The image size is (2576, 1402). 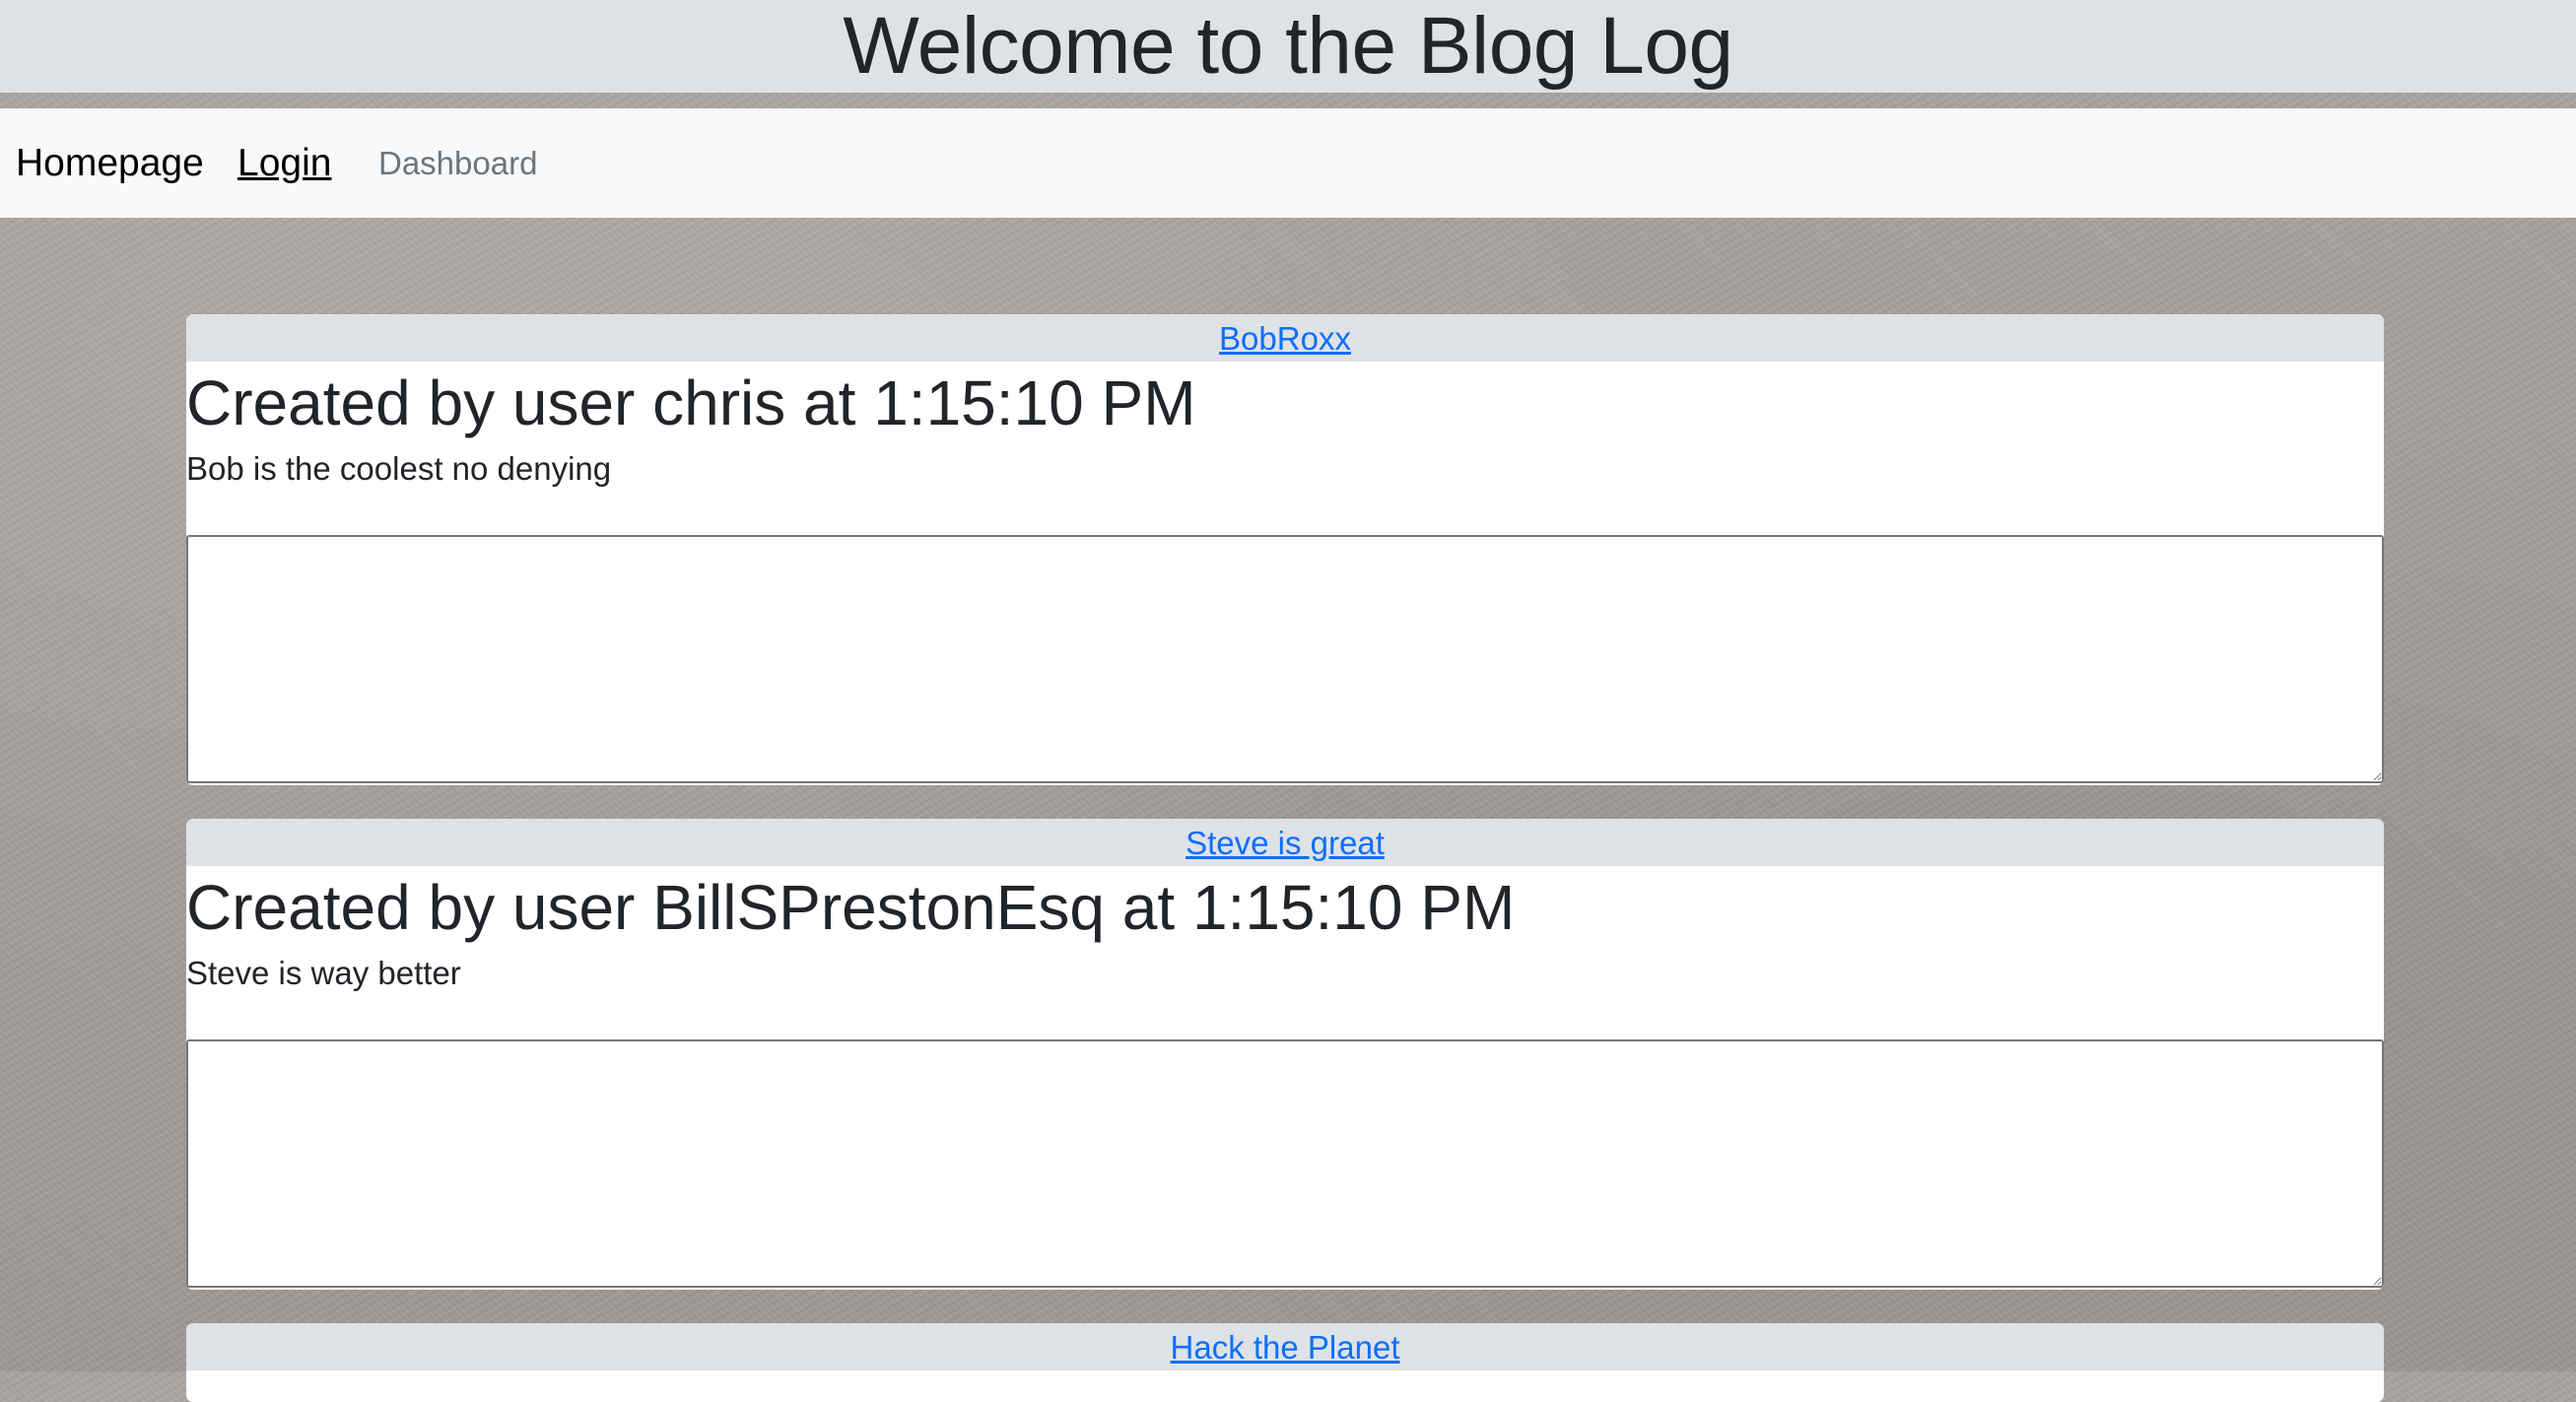 What do you see at coordinates (458, 163) in the screenshot?
I see `nav-dashboard-link: Dashboard` at bounding box center [458, 163].